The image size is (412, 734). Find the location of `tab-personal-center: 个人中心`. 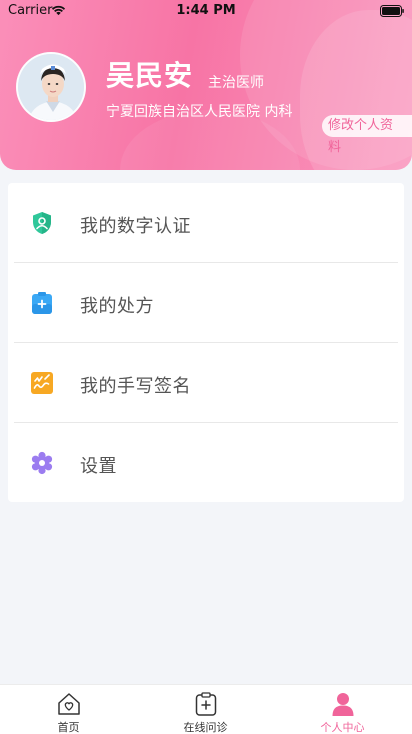

tab-personal-center: 个人中心 is located at coordinates (342, 709).